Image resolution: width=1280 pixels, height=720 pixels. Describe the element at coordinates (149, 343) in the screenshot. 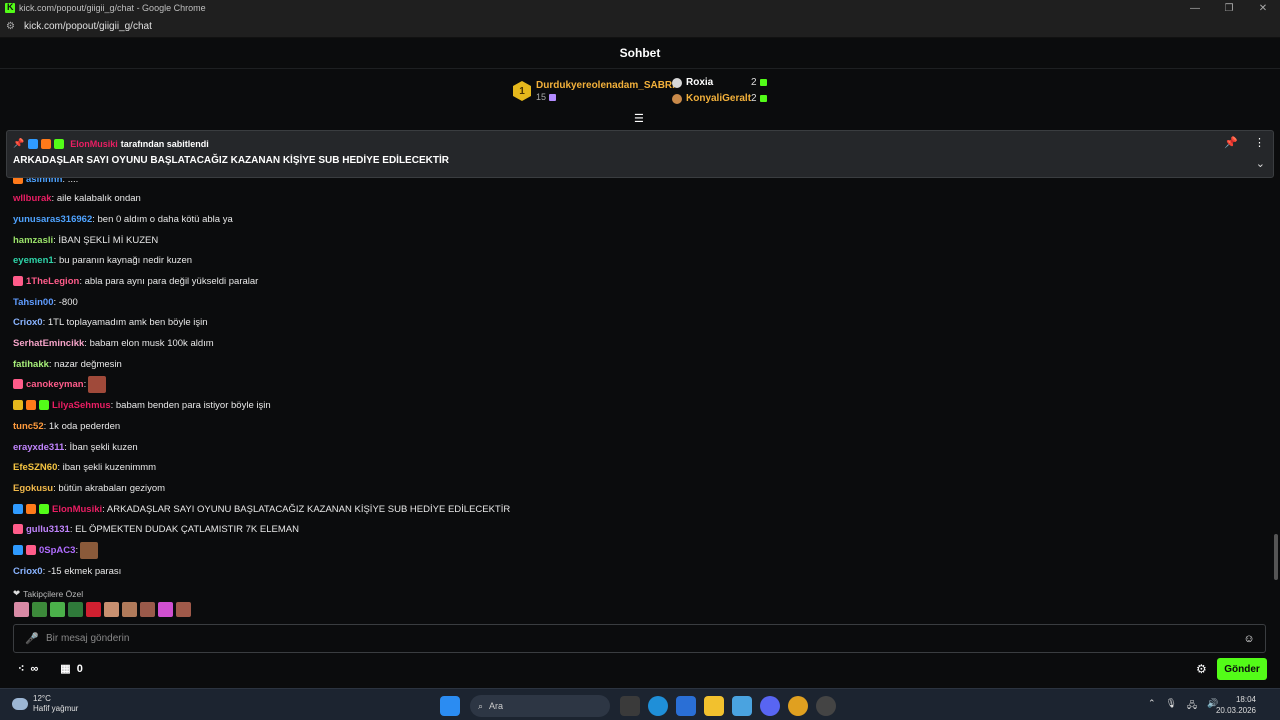

I see `chat-message-text: : babam elon musk 100k aldım` at that location.